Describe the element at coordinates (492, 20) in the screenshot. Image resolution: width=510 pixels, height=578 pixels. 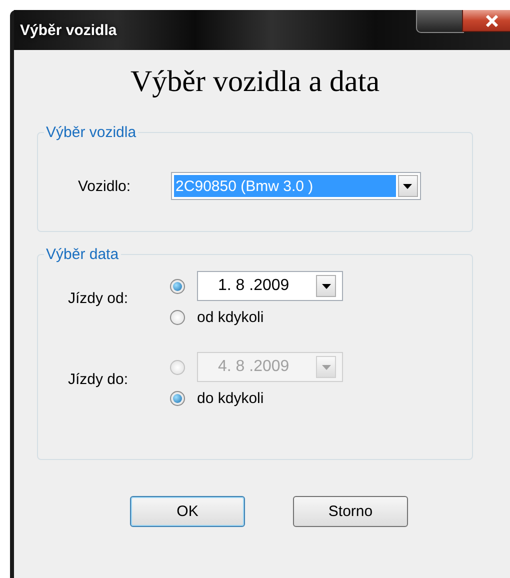
I see `close-icon` at that location.